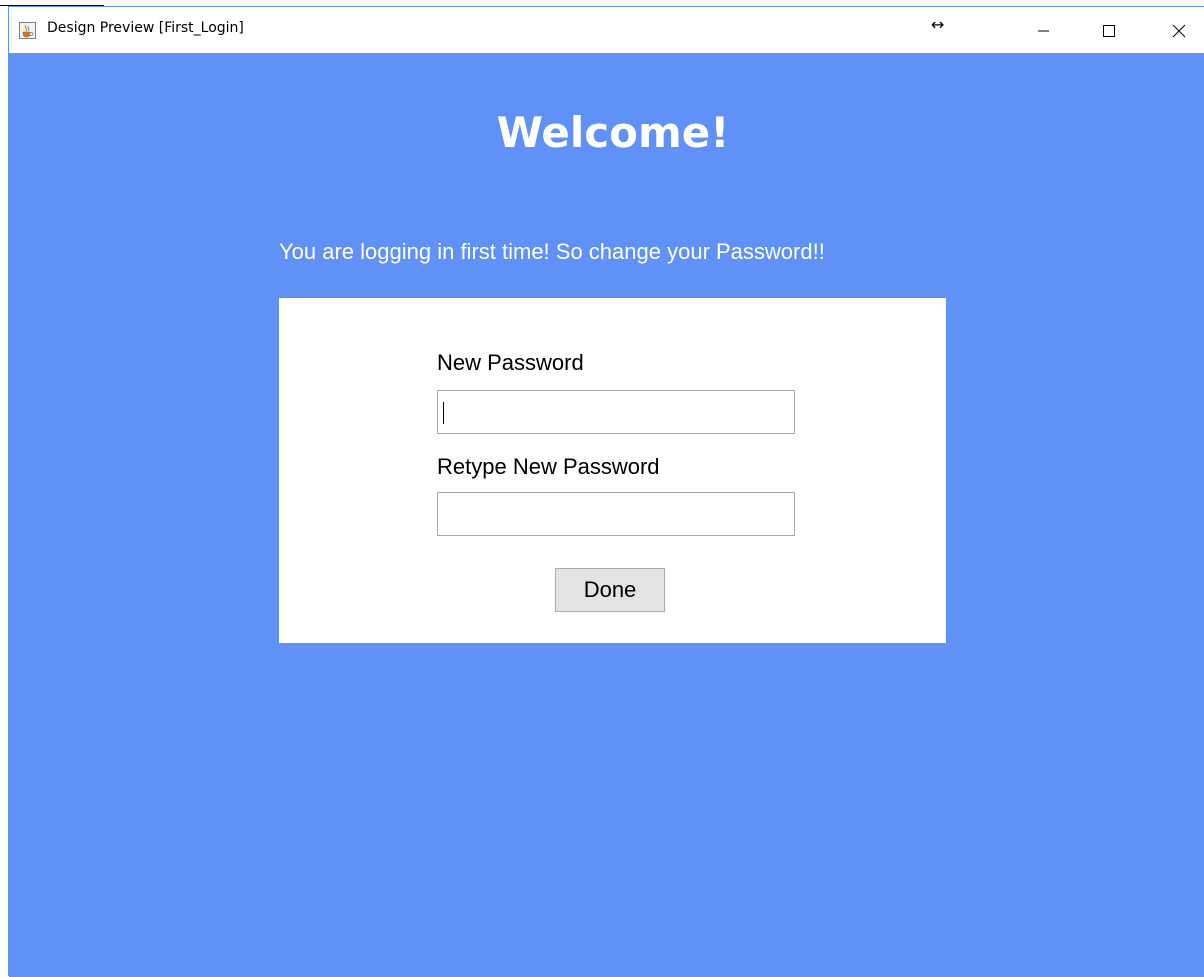 The height and width of the screenshot is (977, 1204). I want to click on new-password-label: New Password, so click(510, 362).